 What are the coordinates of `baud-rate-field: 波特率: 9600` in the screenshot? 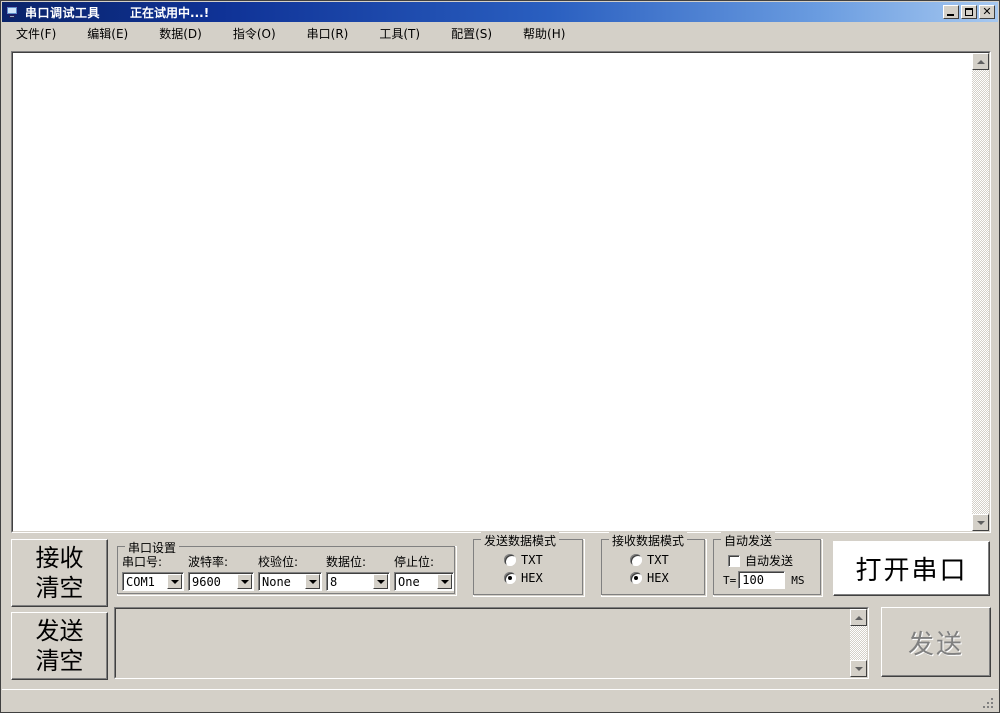 It's located at (221, 572).